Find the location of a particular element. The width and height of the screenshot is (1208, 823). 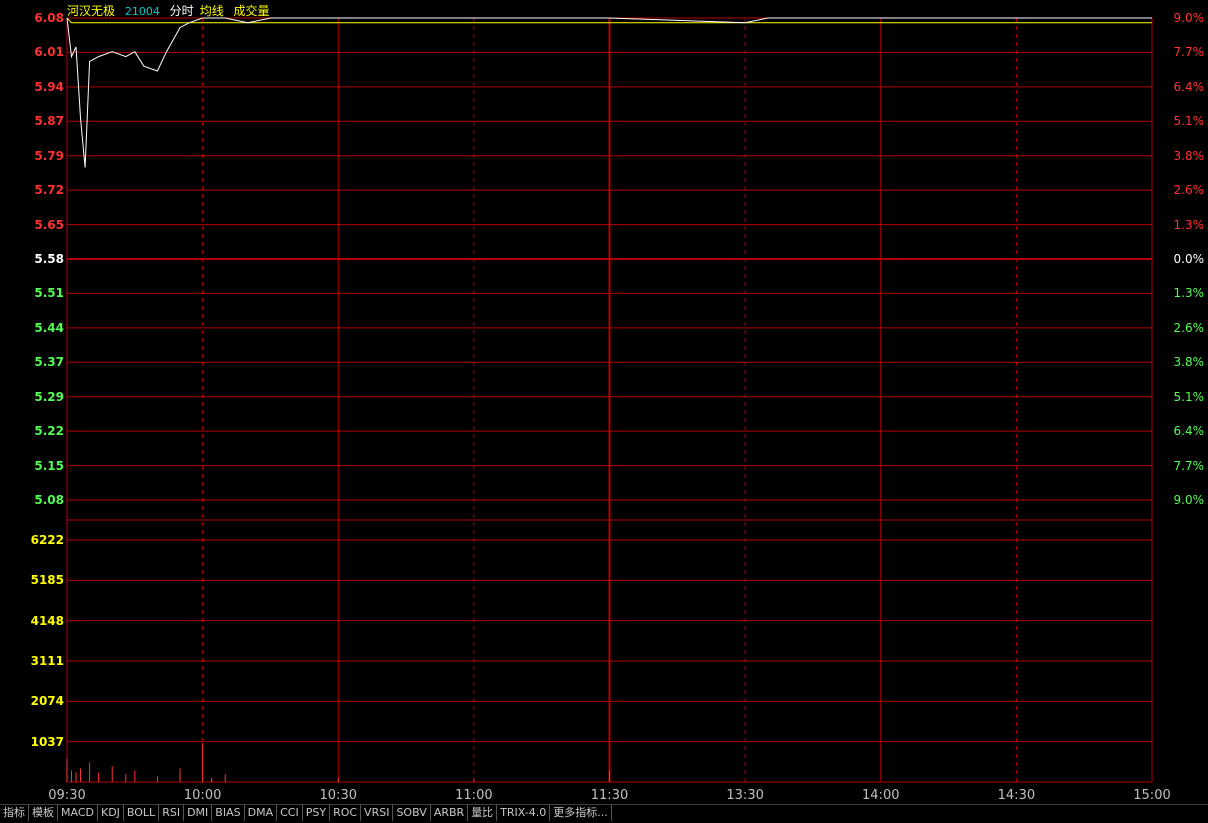

indicator-tab: KDJ is located at coordinates (111, 813).